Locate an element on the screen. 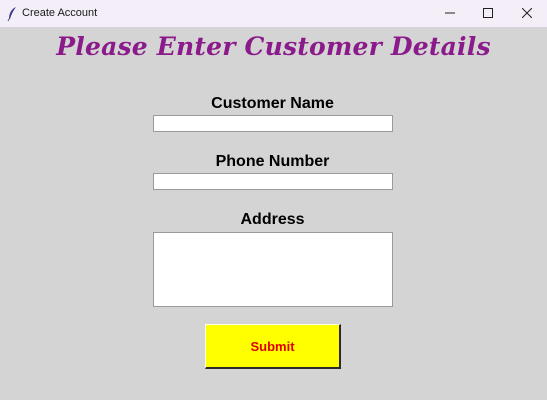 This screenshot has width=547, height=400. address-textarea is located at coordinates (273, 269).